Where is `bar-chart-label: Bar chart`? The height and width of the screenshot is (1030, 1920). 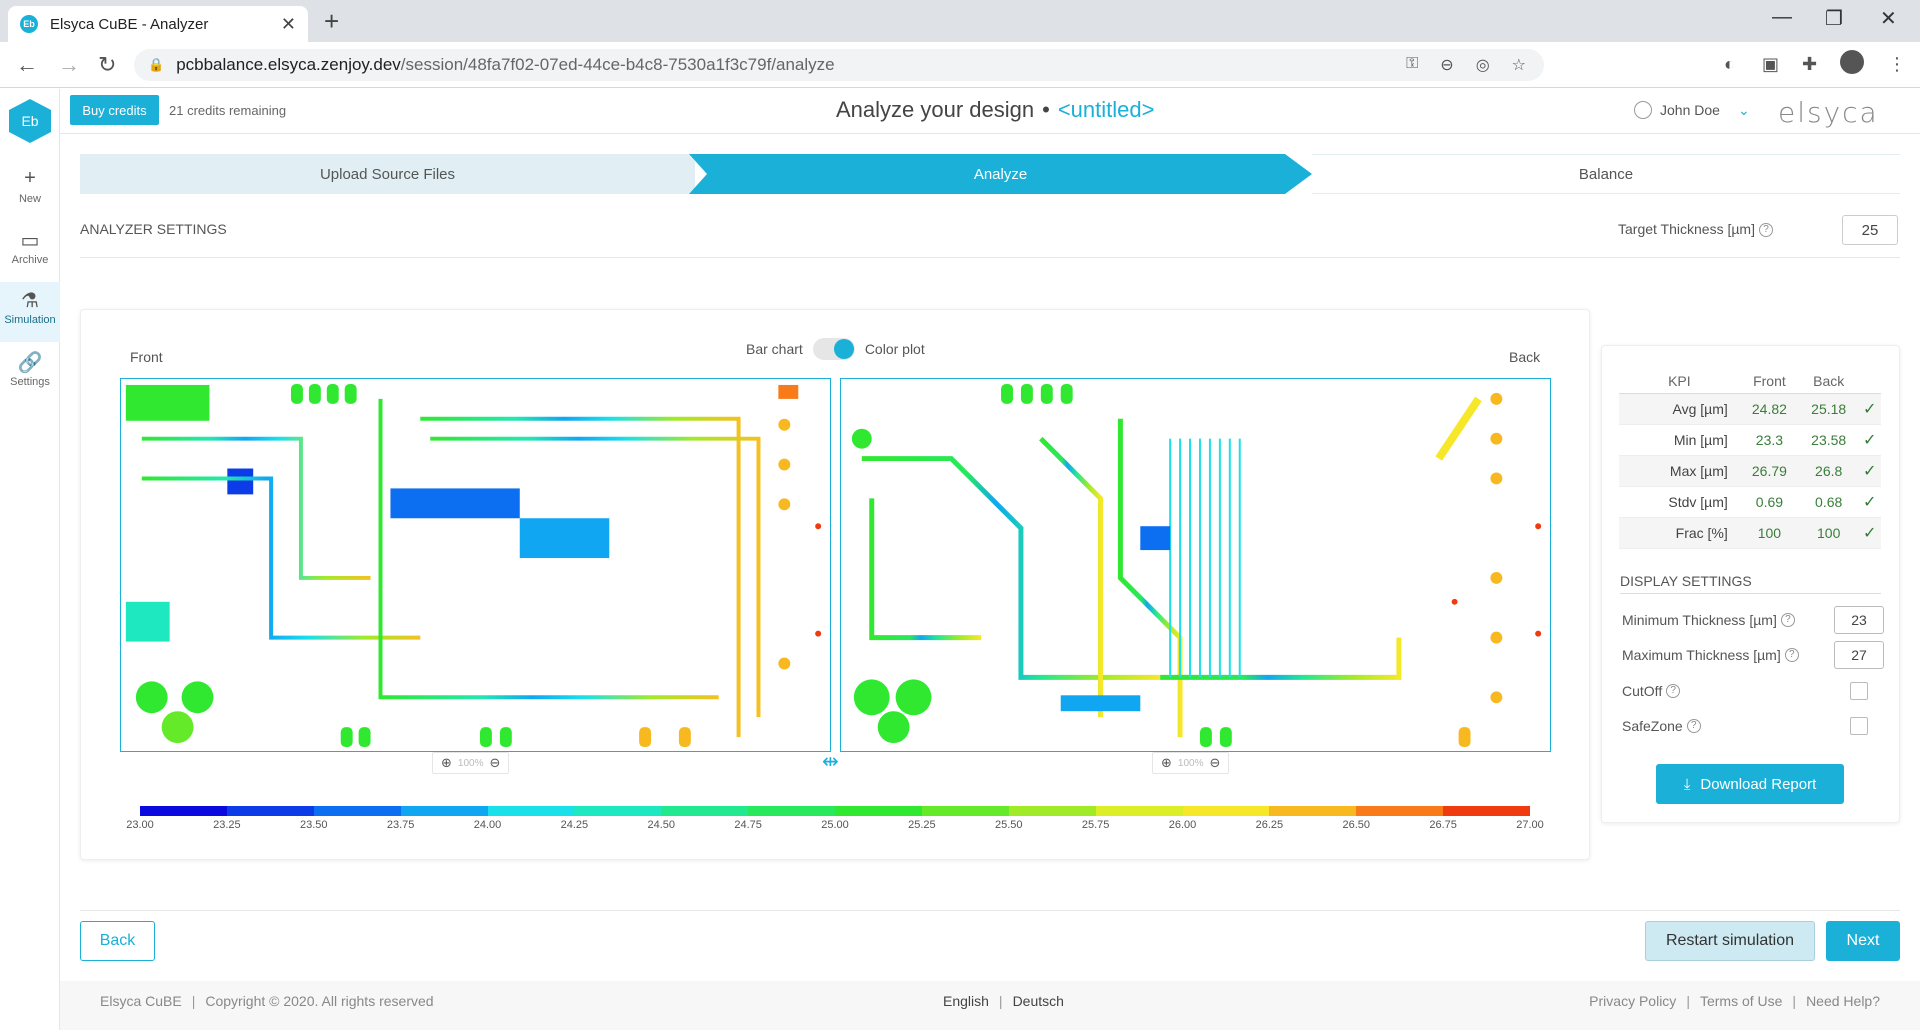
bar-chart-label: Bar chart is located at coordinates (774, 349).